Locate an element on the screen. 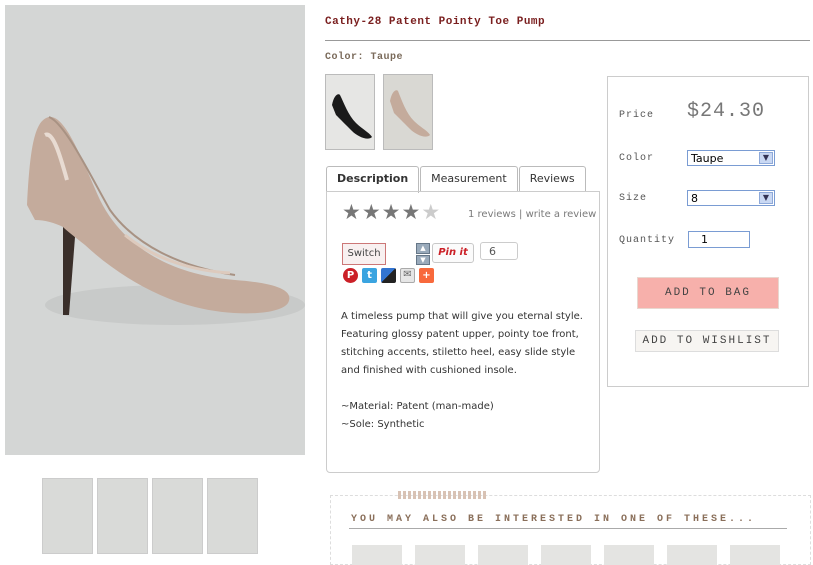  tab-reviews: Reviews is located at coordinates (552, 178).